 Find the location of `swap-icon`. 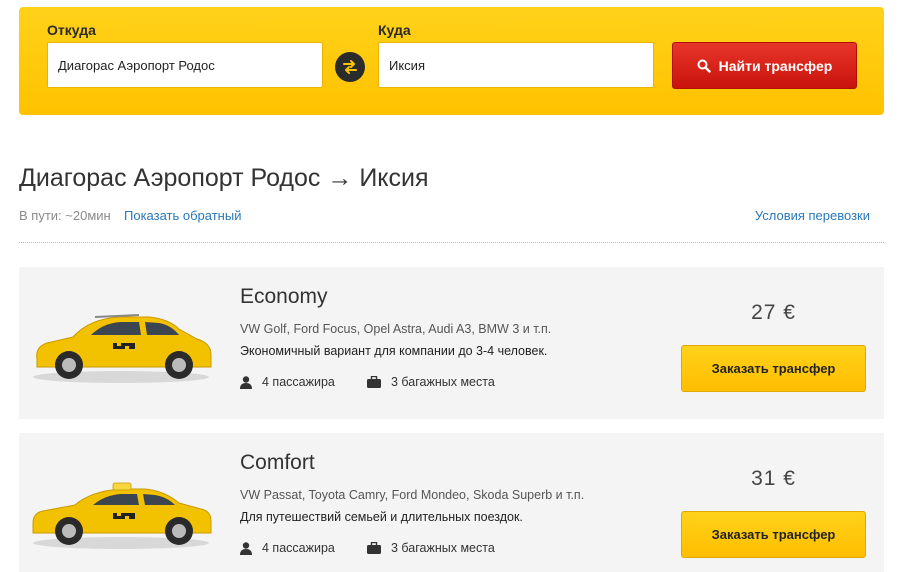

swap-icon is located at coordinates (350, 67).